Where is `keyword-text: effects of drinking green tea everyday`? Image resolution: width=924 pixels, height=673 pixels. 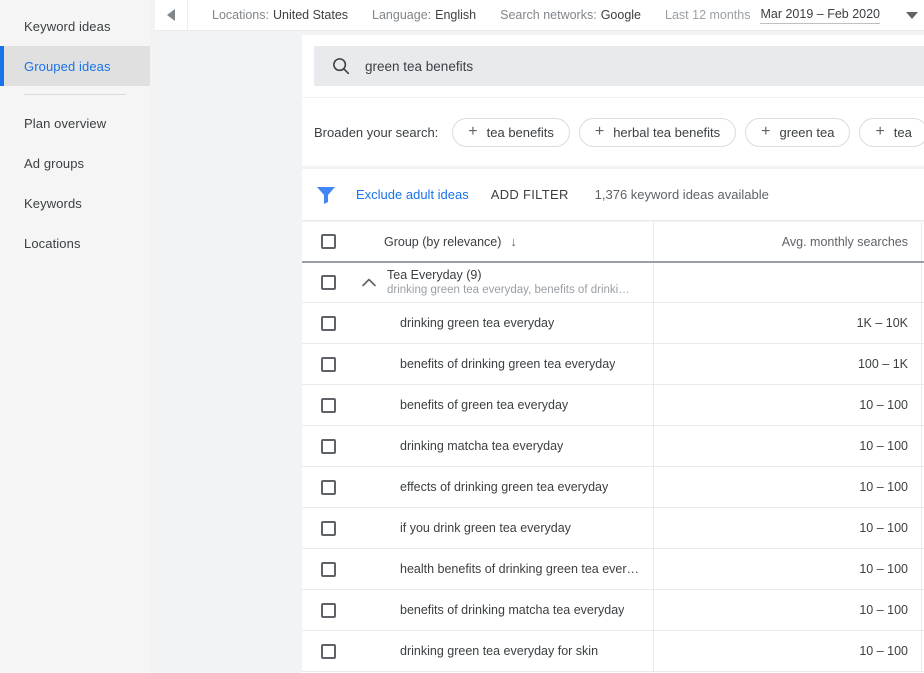 keyword-text: effects of drinking green tea everyday is located at coordinates (504, 487).